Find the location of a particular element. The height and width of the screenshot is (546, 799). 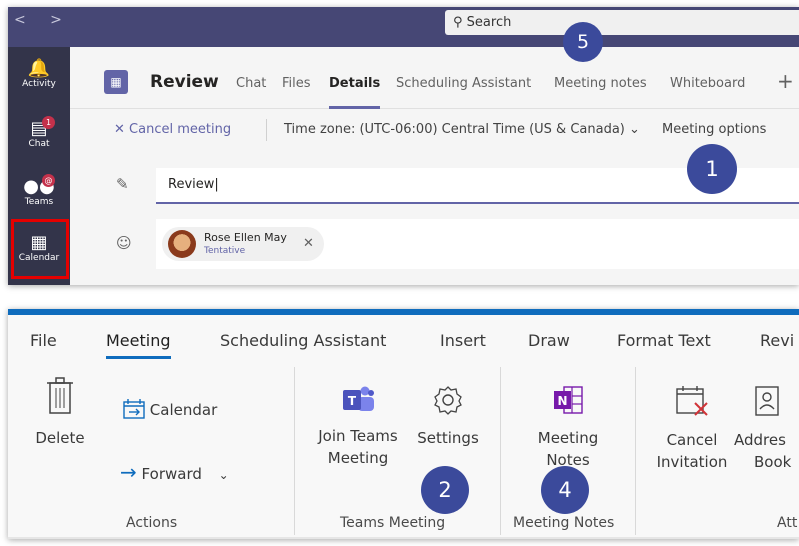

search-icon: ⚲ is located at coordinates (458, 22).